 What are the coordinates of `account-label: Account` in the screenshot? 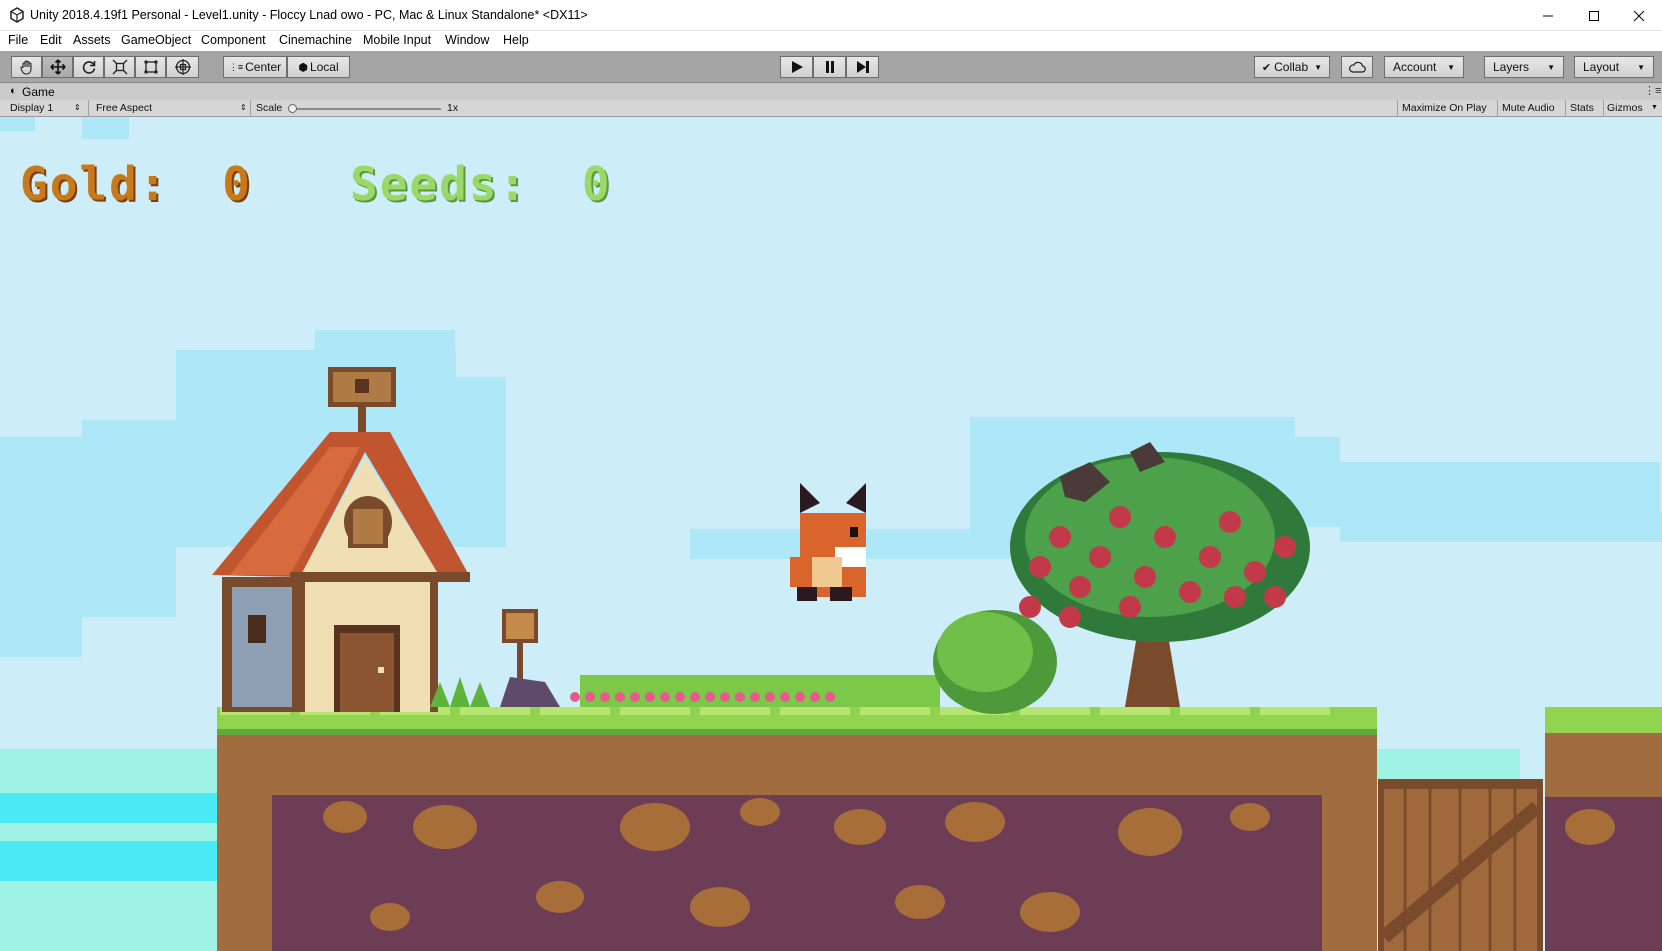 It's located at (1415, 67).